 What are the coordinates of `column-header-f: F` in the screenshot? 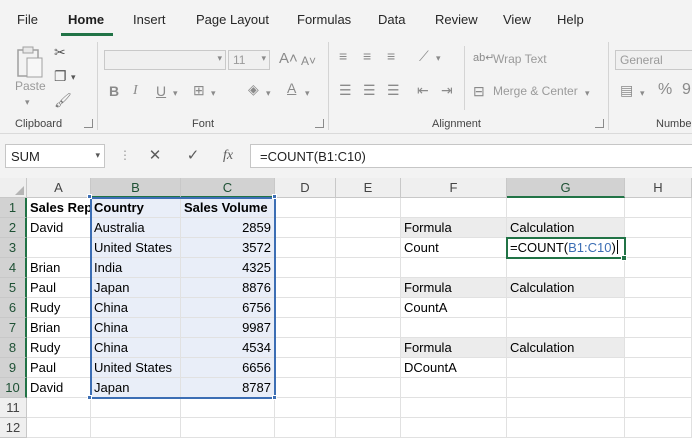 It's located at (454, 188).